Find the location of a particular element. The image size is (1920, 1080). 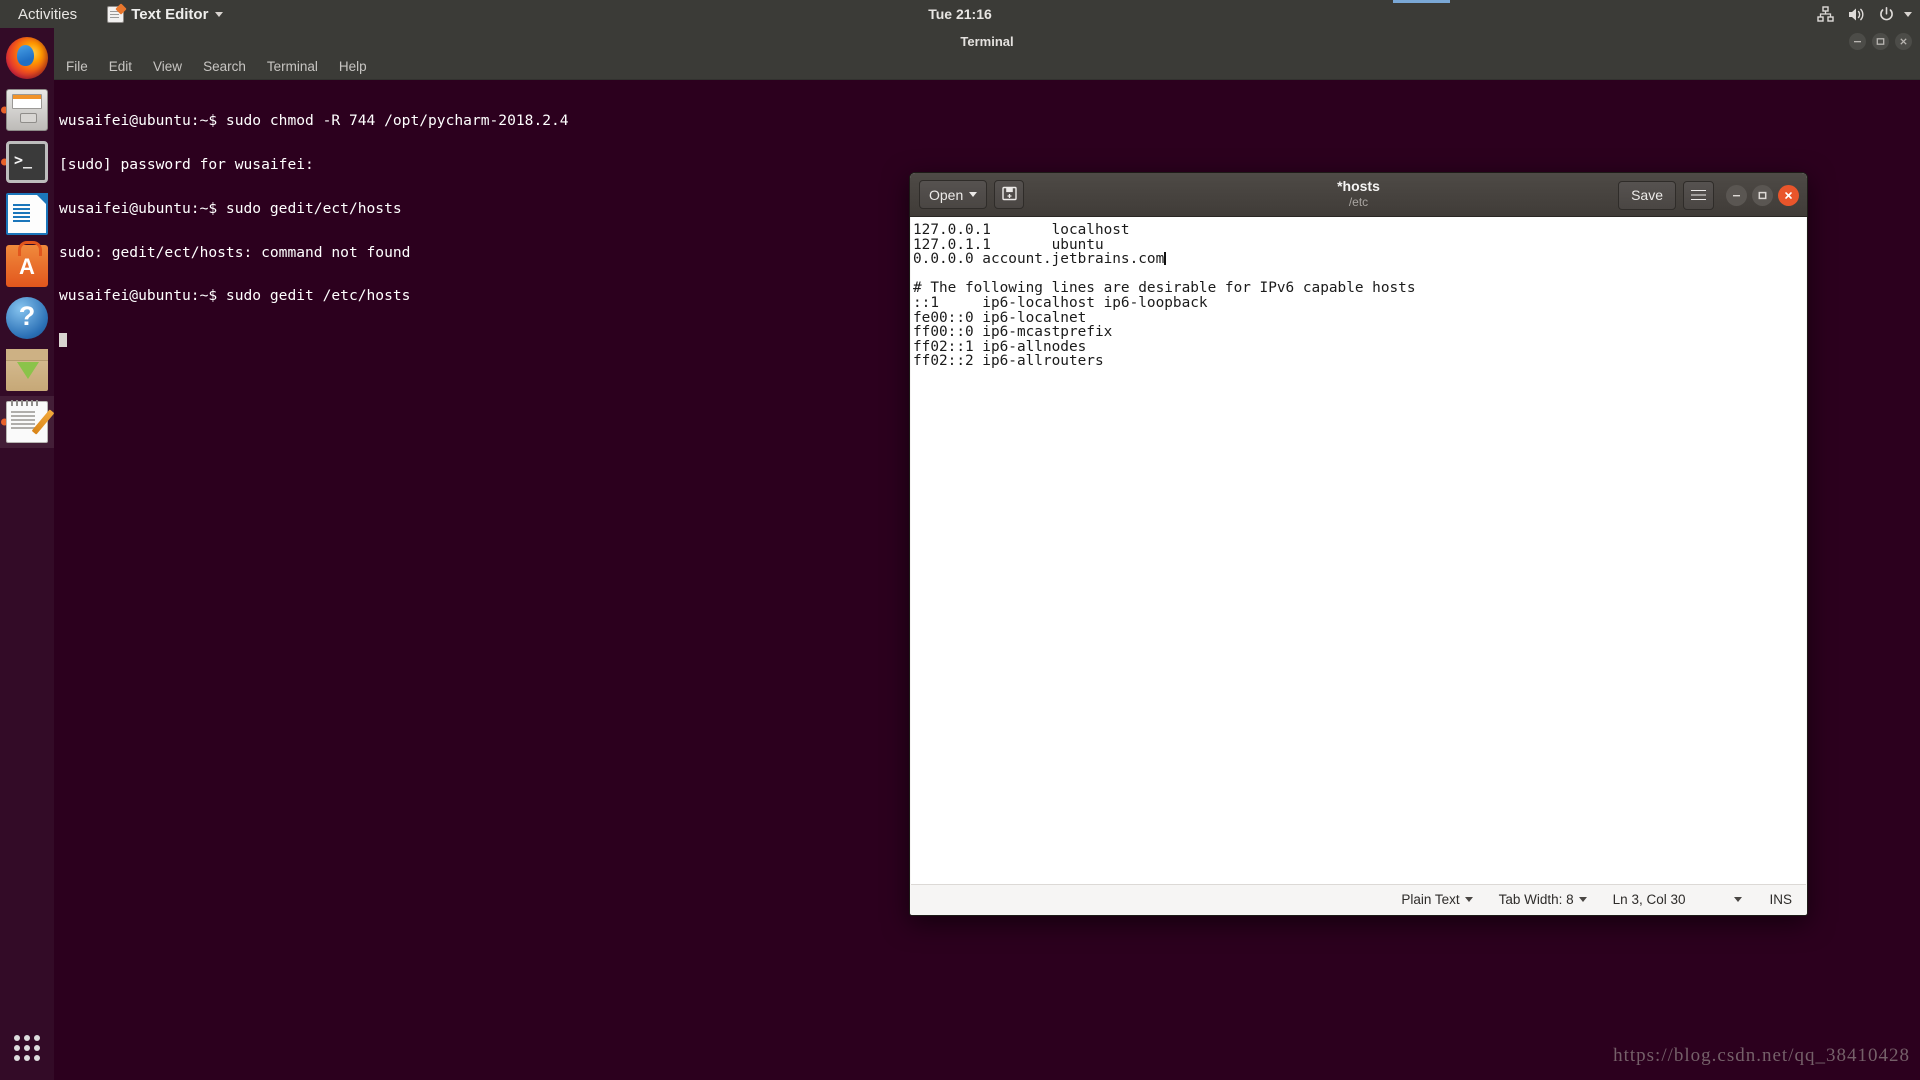

save-as-button is located at coordinates (1009, 194).